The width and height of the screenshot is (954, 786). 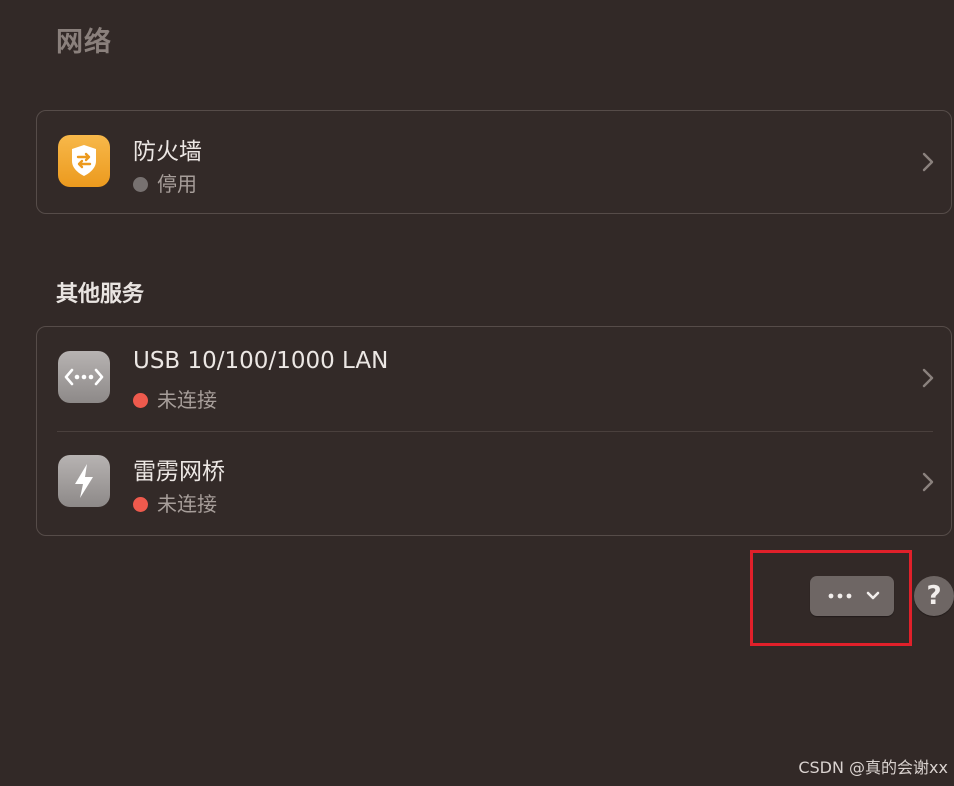 I want to click on help-button: ?, so click(x=934, y=596).